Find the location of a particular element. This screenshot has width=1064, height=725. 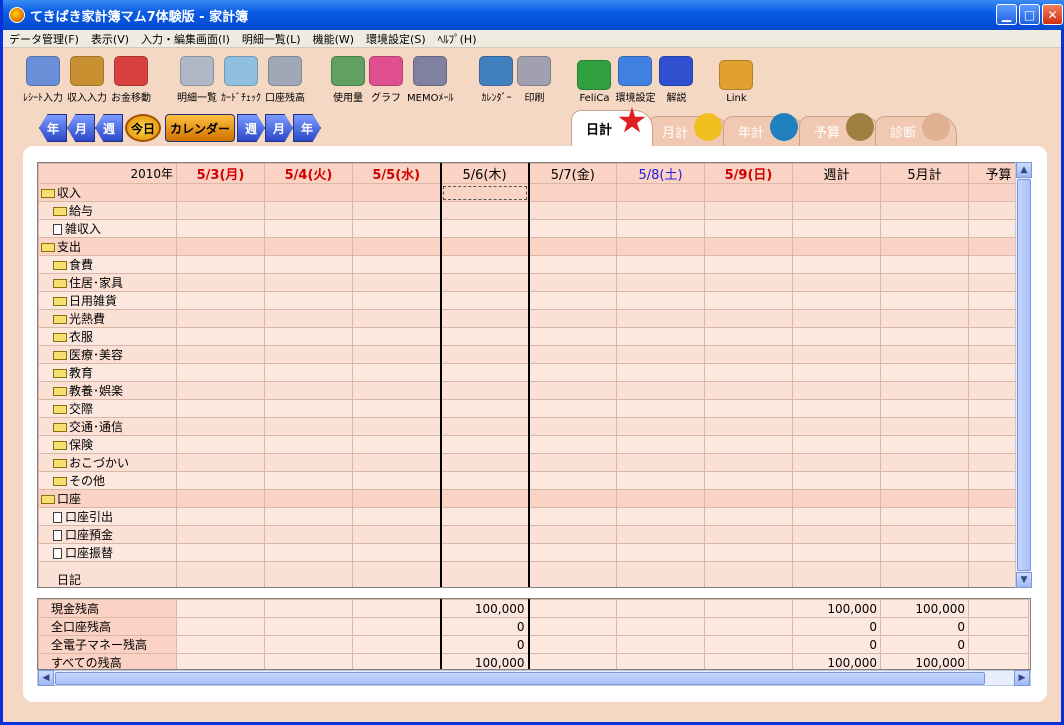

vertical-scroll-thumb is located at coordinates (1024, 375).